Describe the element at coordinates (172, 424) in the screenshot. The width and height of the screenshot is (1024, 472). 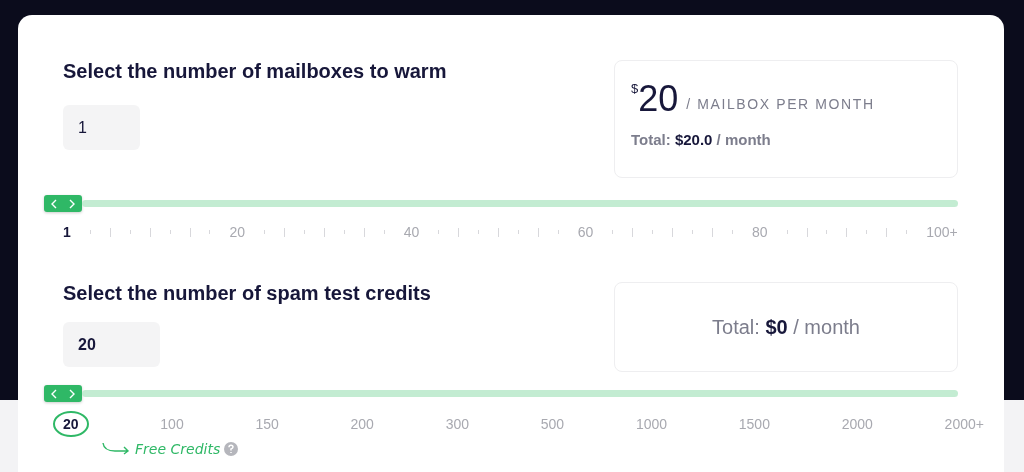
I see `scale-label: 100` at that location.